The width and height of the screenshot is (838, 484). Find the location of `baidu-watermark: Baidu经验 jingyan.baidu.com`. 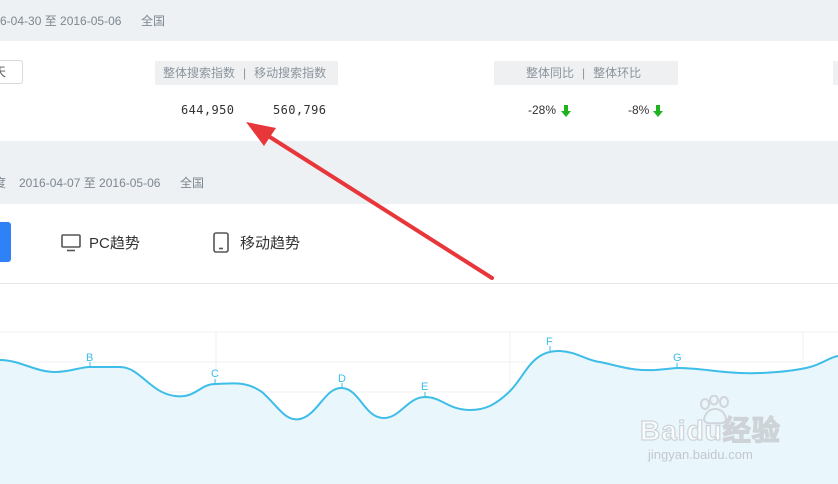

baidu-watermark: Baidu经验 jingyan.baidu.com is located at coordinates (734, 432).